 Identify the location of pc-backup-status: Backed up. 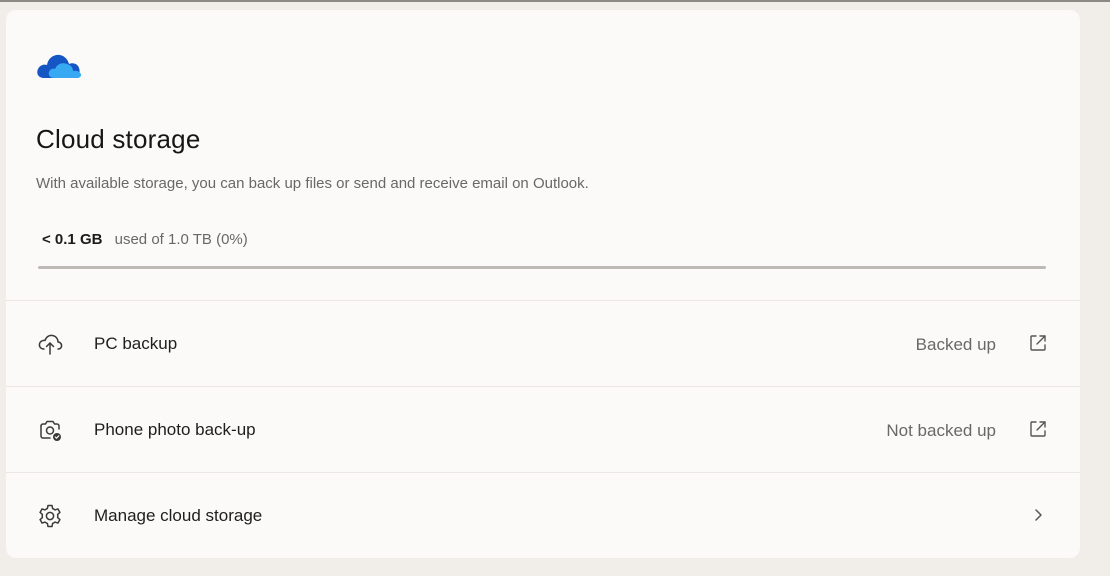
(955, 344).